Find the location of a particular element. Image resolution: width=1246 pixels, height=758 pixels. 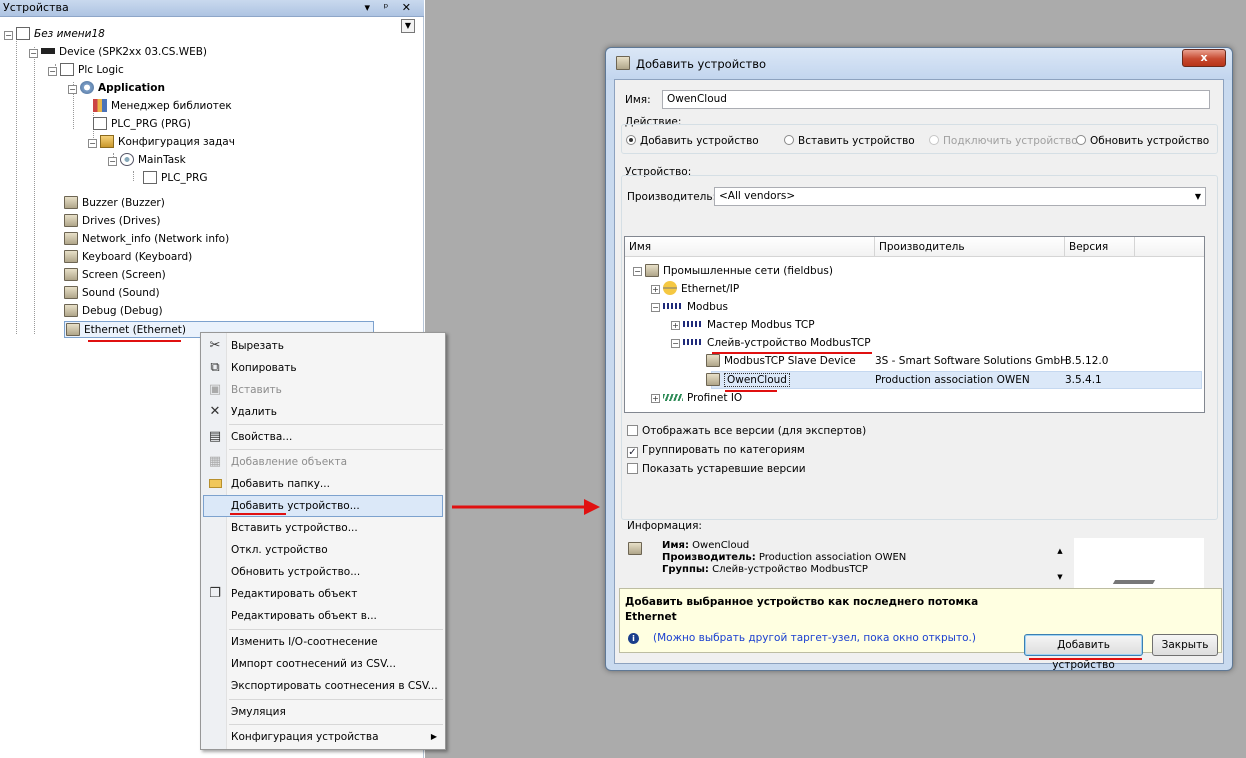

column-header-vendor: Производитель is located at coordinates (970, 247).